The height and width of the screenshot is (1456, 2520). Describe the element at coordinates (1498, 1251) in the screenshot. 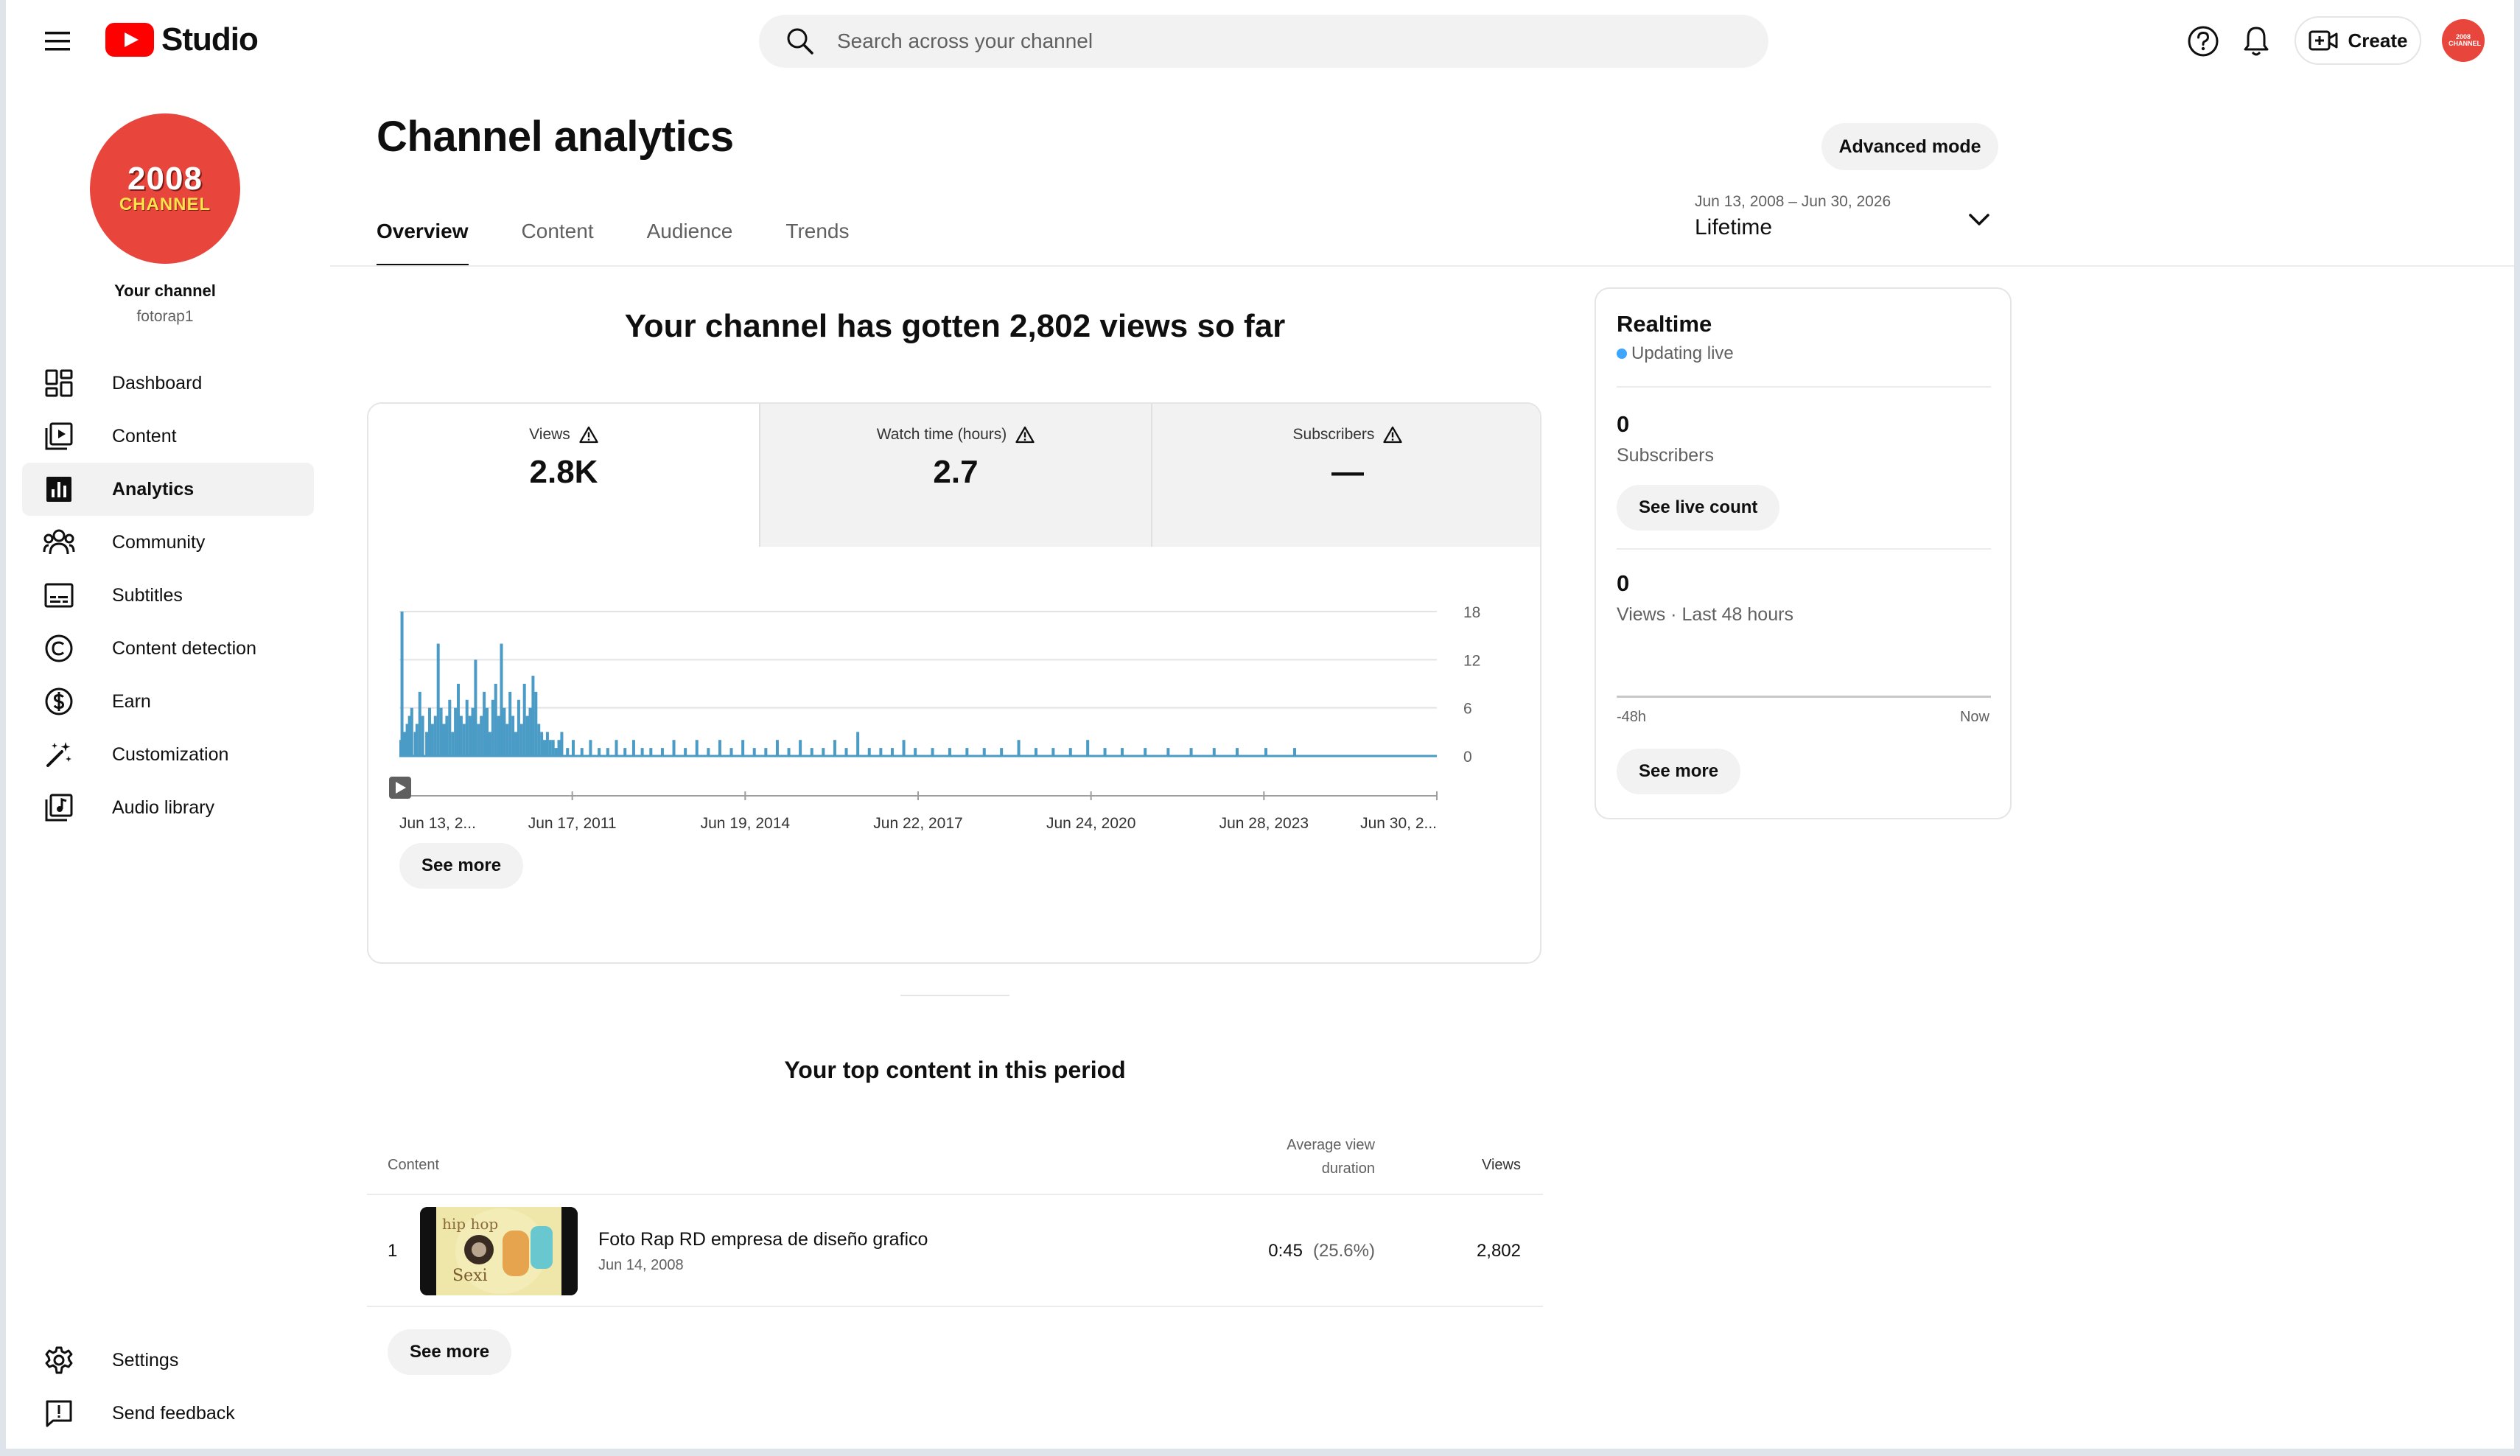

I see `video-views: 2,802` at that location.